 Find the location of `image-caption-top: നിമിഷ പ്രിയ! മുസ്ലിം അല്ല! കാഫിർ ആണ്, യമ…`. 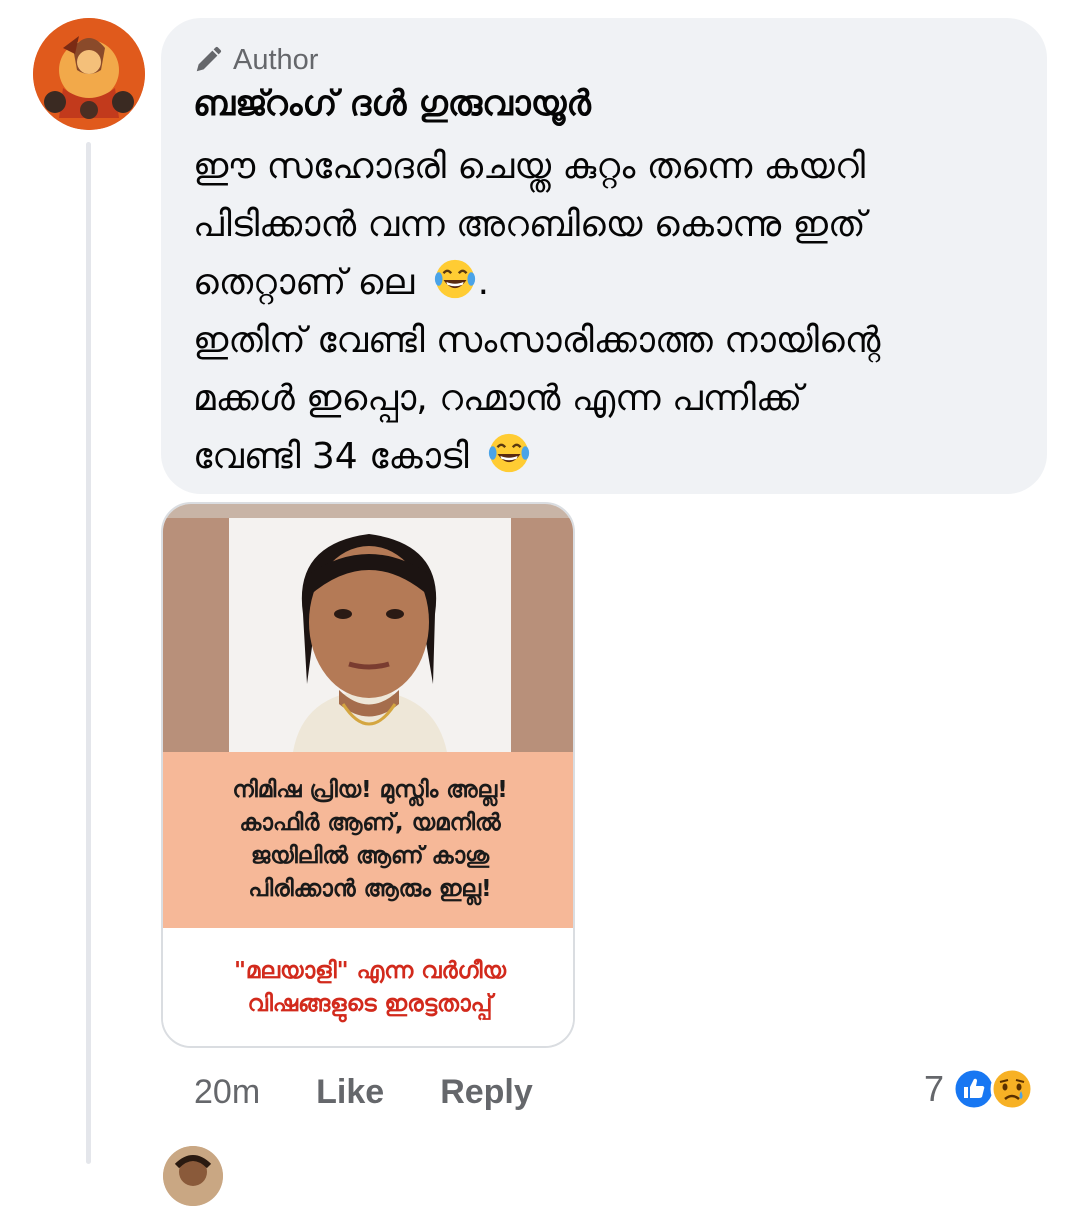

image-caption-top: നിമിഷ പ്രിയ! മുസ്ലിം അല്ല! കാഫിർ ആണ്, യമ… is located at coordinates (368, 840).